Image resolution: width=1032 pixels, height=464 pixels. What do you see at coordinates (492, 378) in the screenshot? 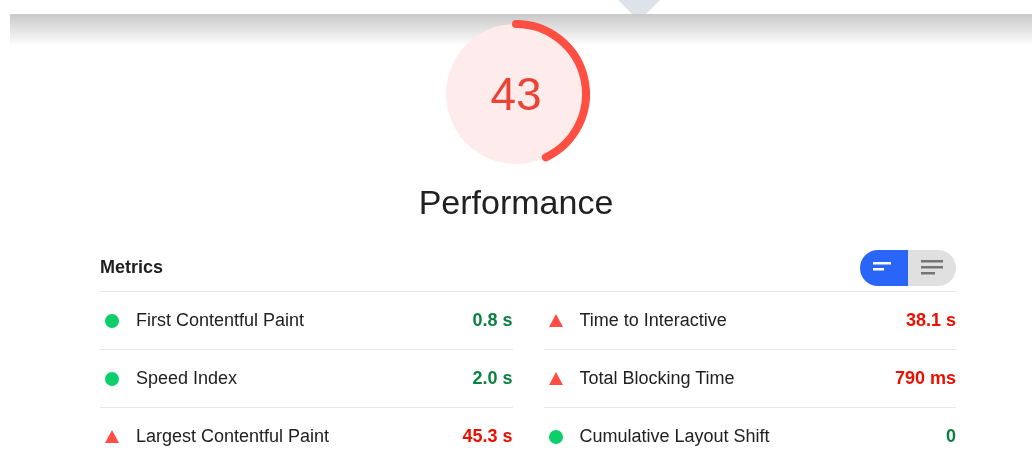
I see `metric-value: 2.0 s` at bounding box center [492, 378].